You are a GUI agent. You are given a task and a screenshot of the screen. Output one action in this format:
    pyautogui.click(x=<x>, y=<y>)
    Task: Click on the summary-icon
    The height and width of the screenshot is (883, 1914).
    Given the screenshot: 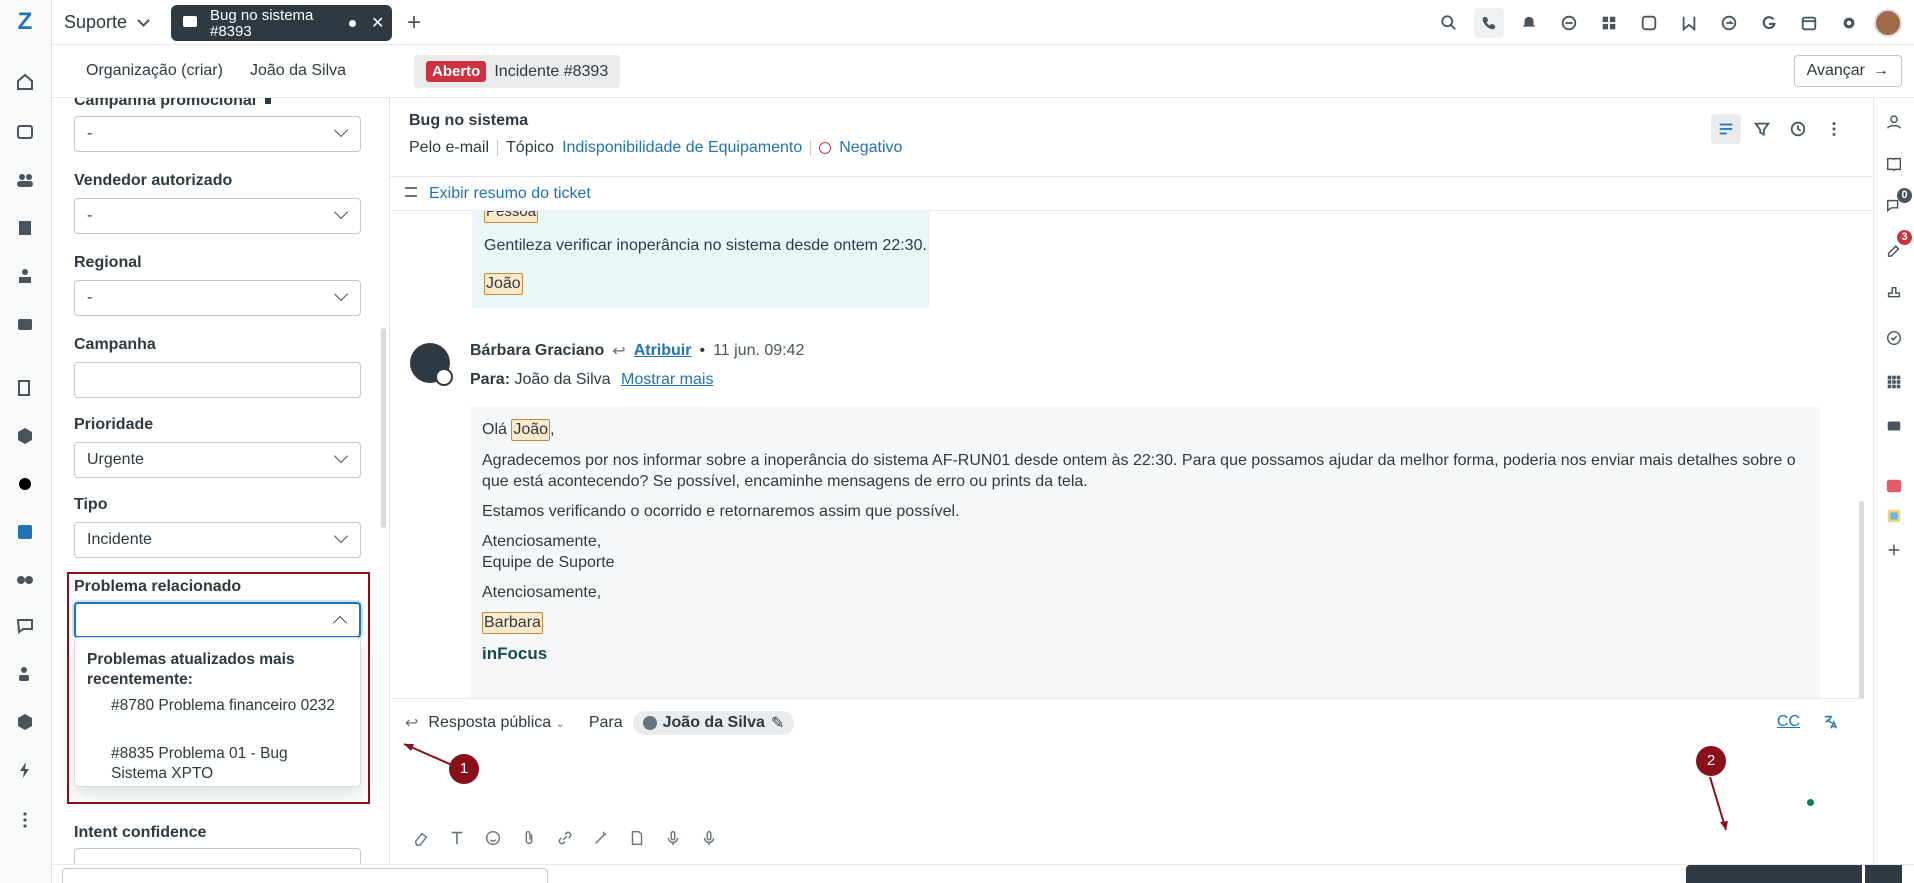 What is the action you would take?
    pyautogui.click(x=411, y=192)
    